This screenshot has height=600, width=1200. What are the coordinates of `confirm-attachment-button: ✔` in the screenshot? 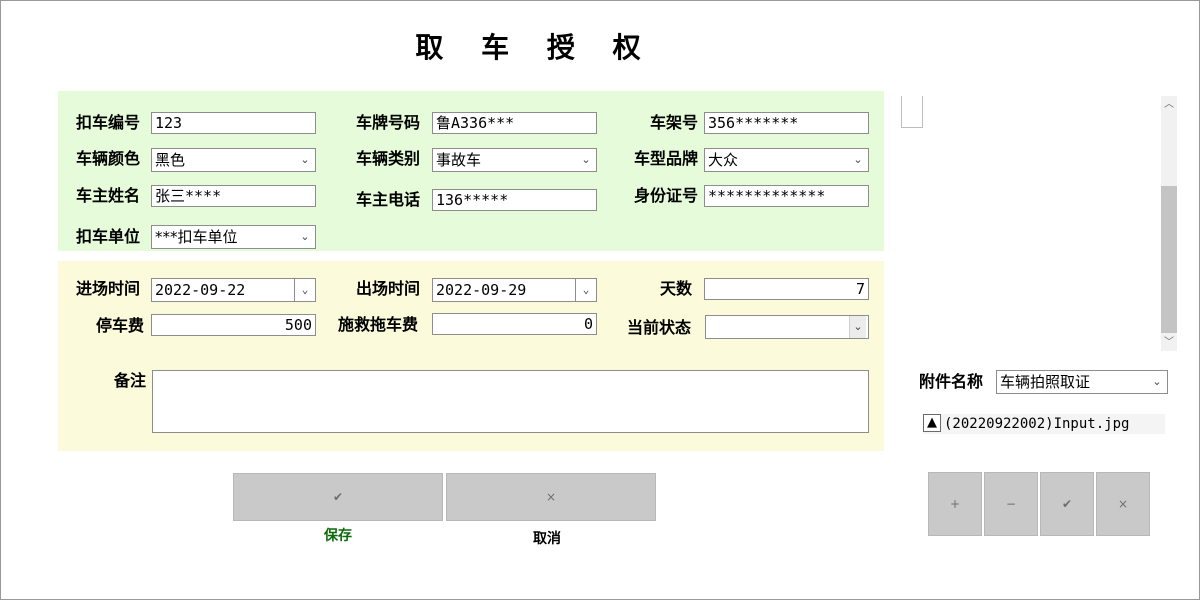 It's located at (1067, 504).